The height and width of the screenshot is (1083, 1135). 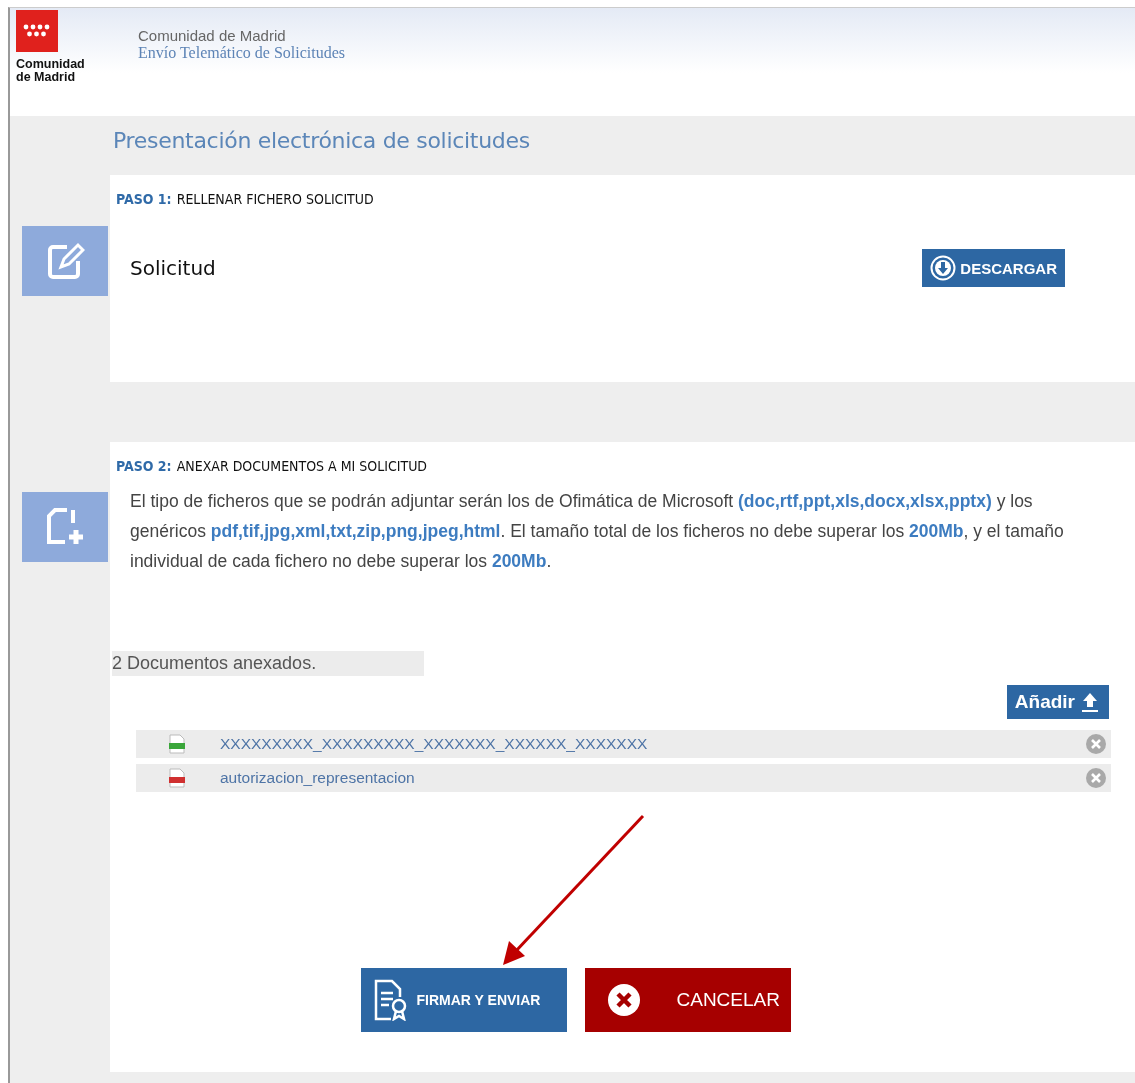 What do you see at coordinates (302, 466) in the screenshot?
I see `step-heading: ANEXAR DOCUMENTOS A MI SOLICITUD` at bounding box center [302, 466].